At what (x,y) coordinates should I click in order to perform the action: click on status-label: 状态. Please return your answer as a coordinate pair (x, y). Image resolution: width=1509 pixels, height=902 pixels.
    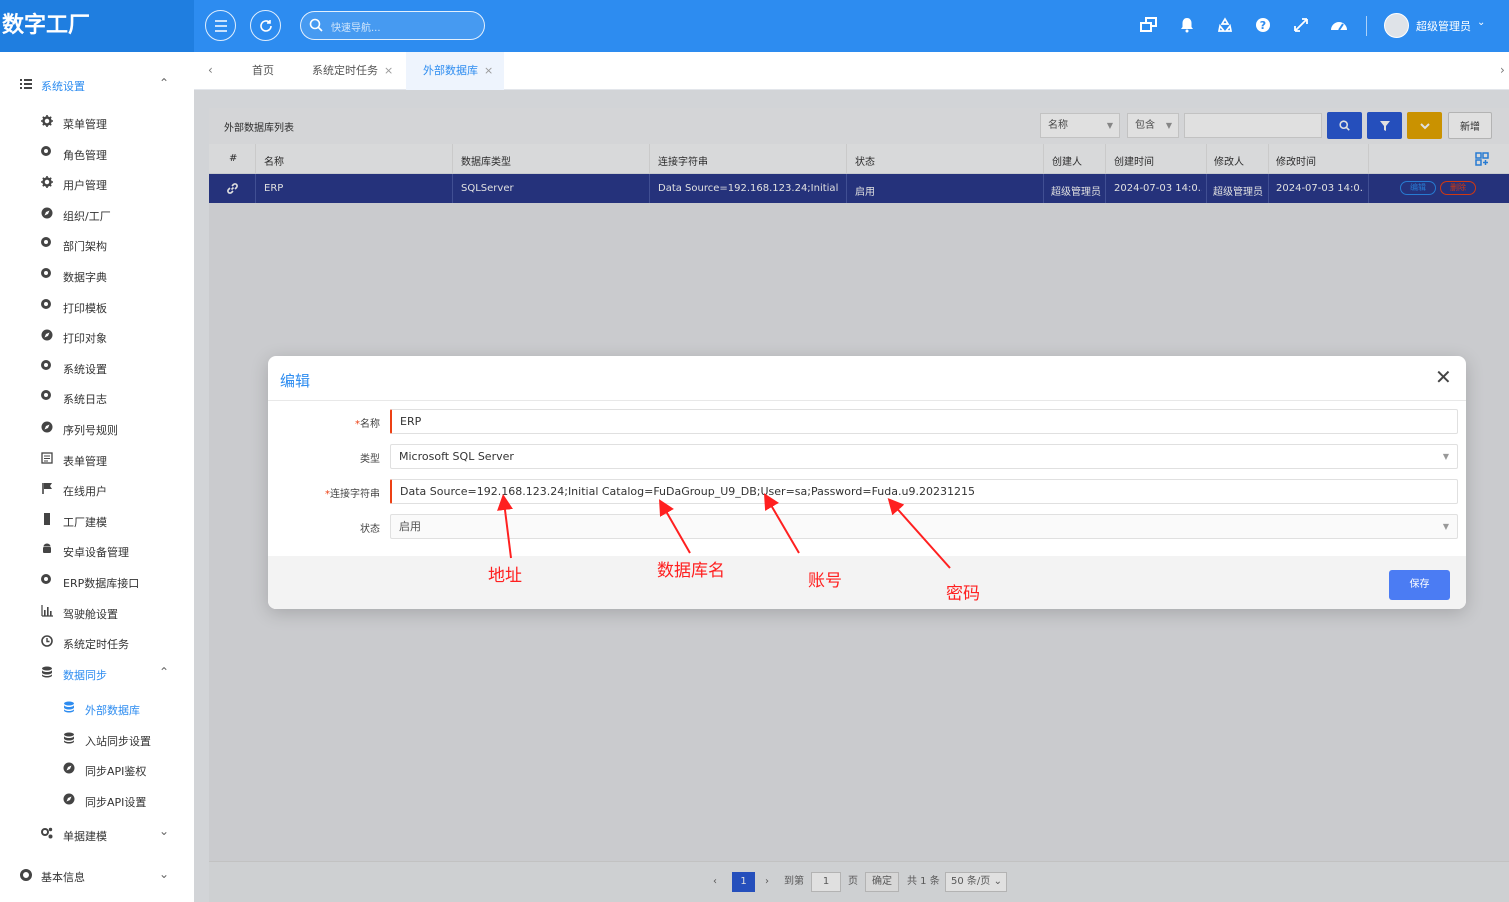
    Looking at the image, I should click on (370, 529).